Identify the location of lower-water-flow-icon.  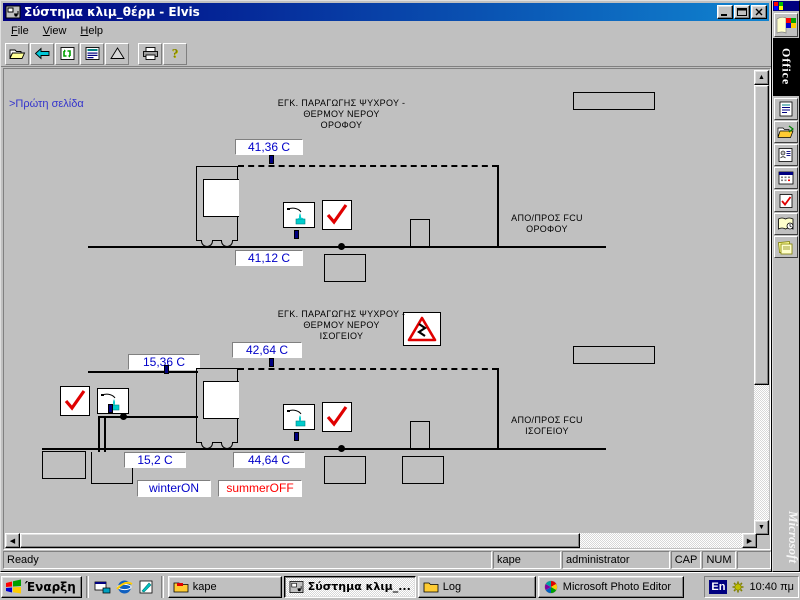
(299, 417).